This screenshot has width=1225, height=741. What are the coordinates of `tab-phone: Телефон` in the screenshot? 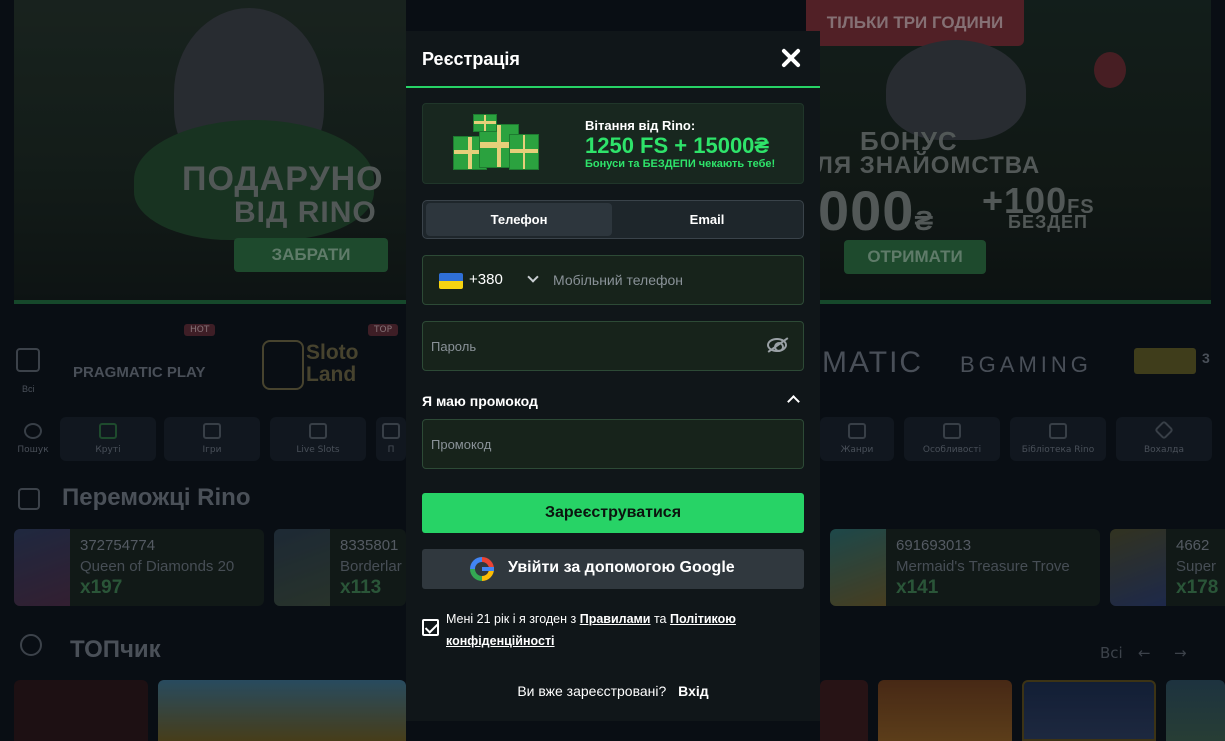 It's located at (519, 219).